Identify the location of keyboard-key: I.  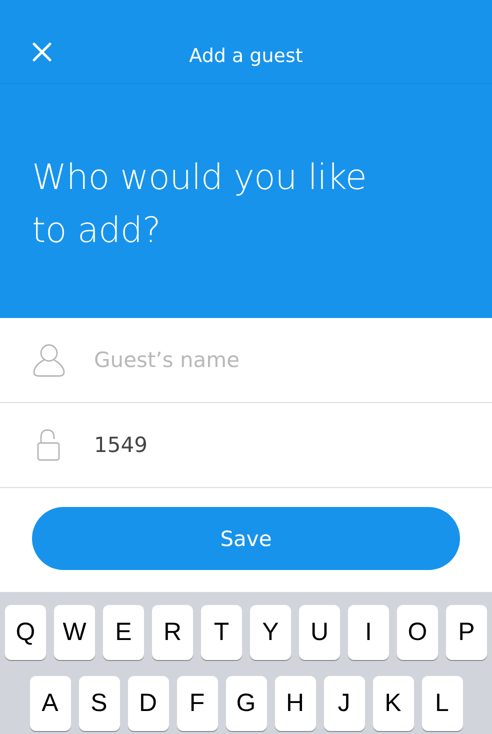
(368, 632).